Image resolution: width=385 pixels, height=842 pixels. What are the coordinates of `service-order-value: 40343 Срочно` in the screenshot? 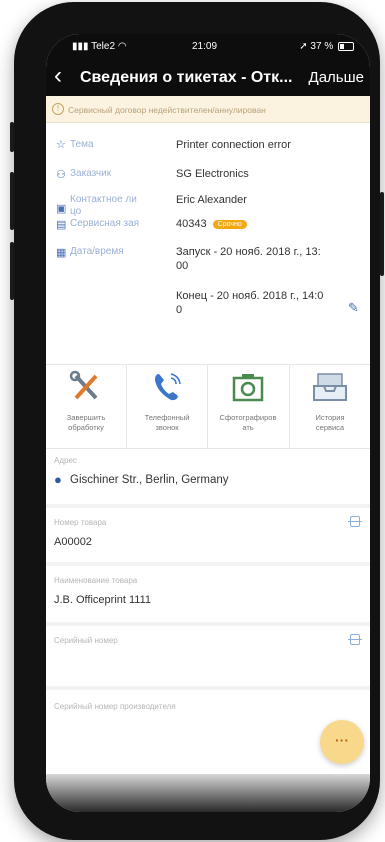 It's located at (211, 224).